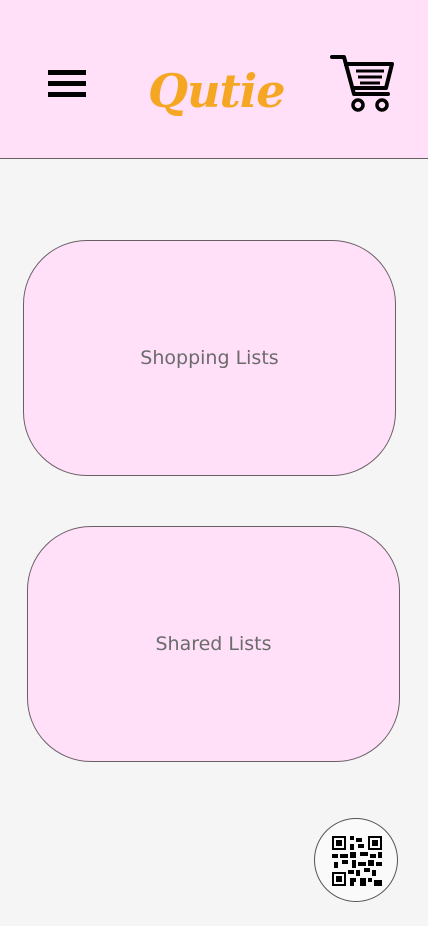  I want to click on qr-code-icon, so click(357, 861).